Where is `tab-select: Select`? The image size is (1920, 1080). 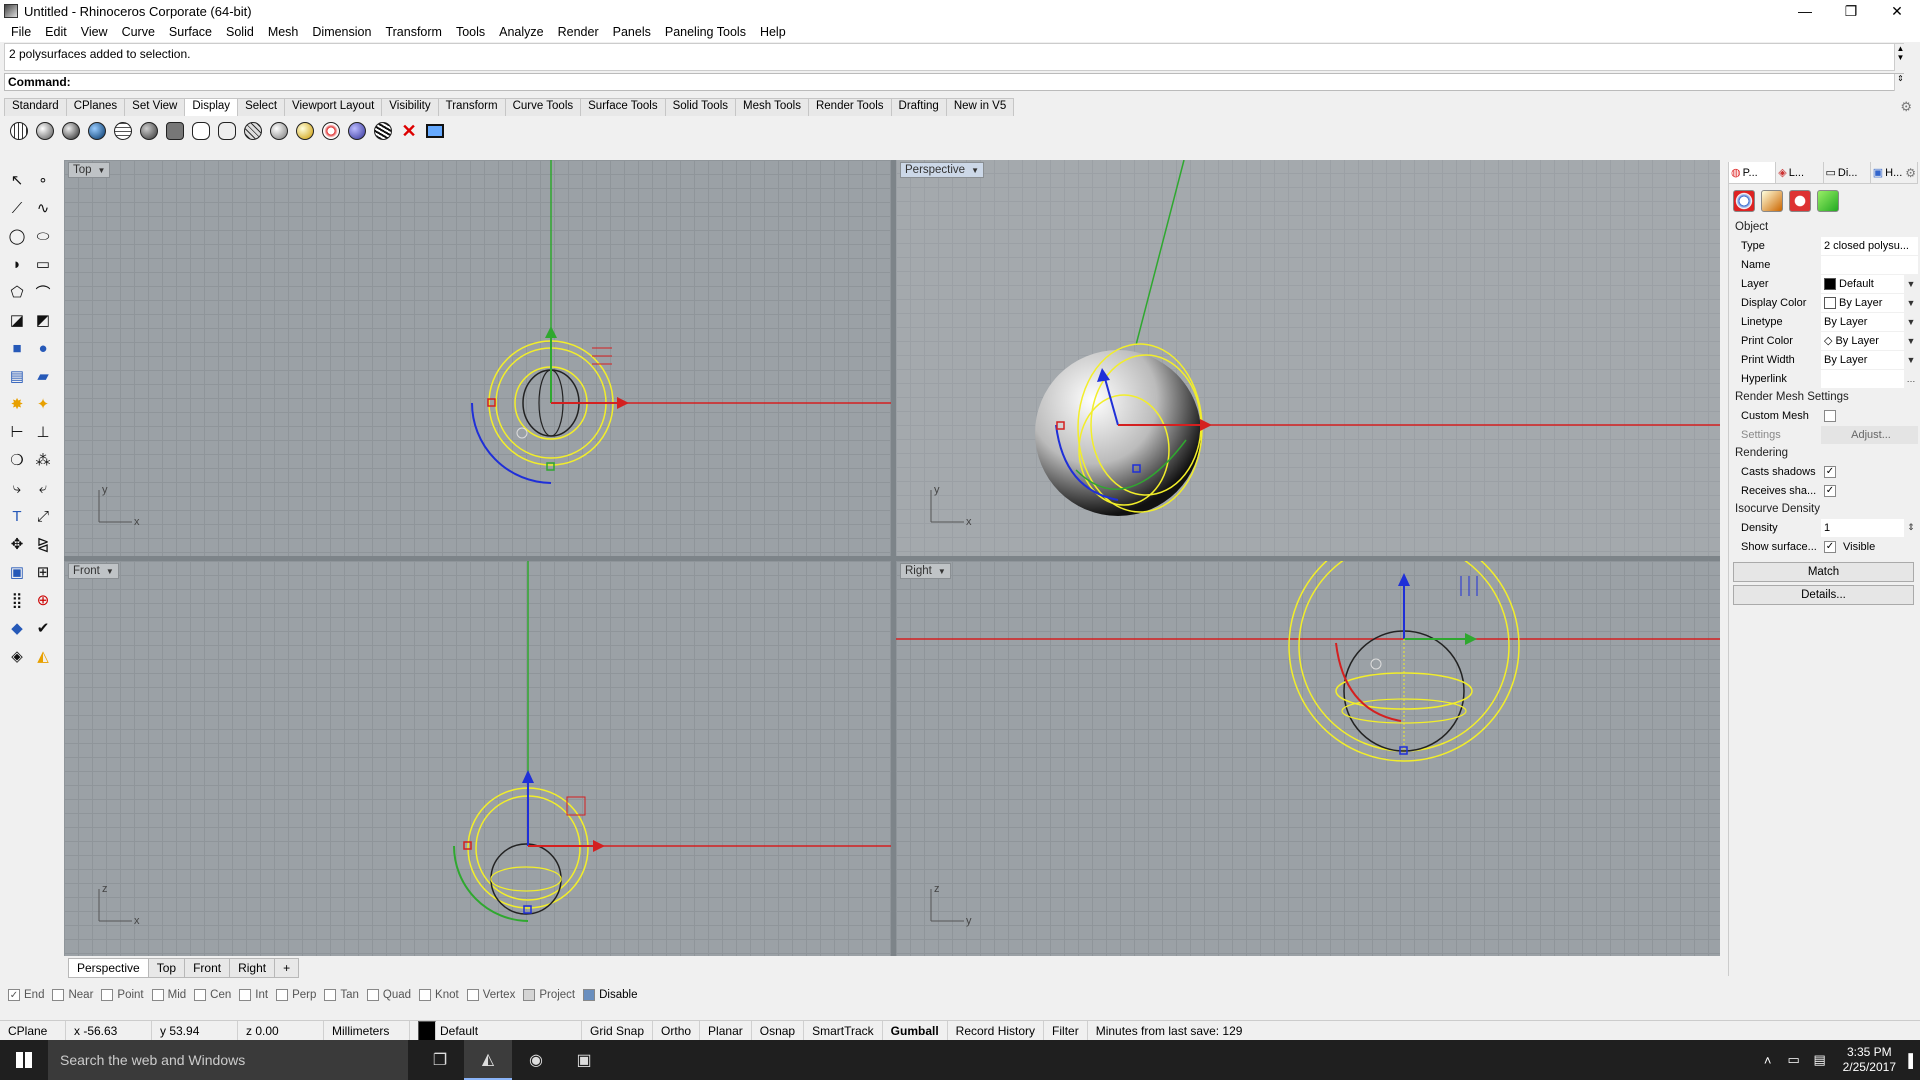 tab-select: Select is located at coordinates (261, 107).